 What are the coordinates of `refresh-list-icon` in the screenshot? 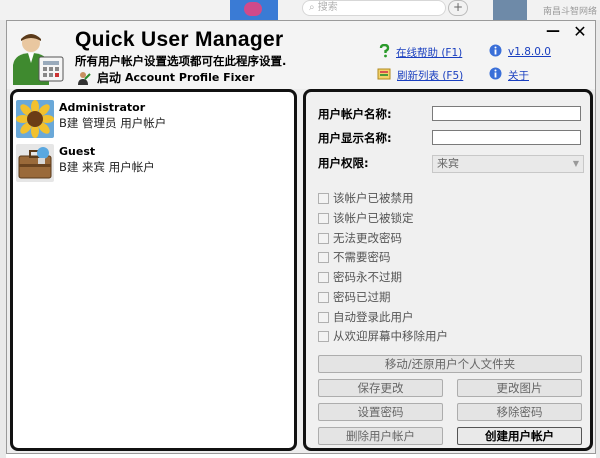 It's located at (384, 75).